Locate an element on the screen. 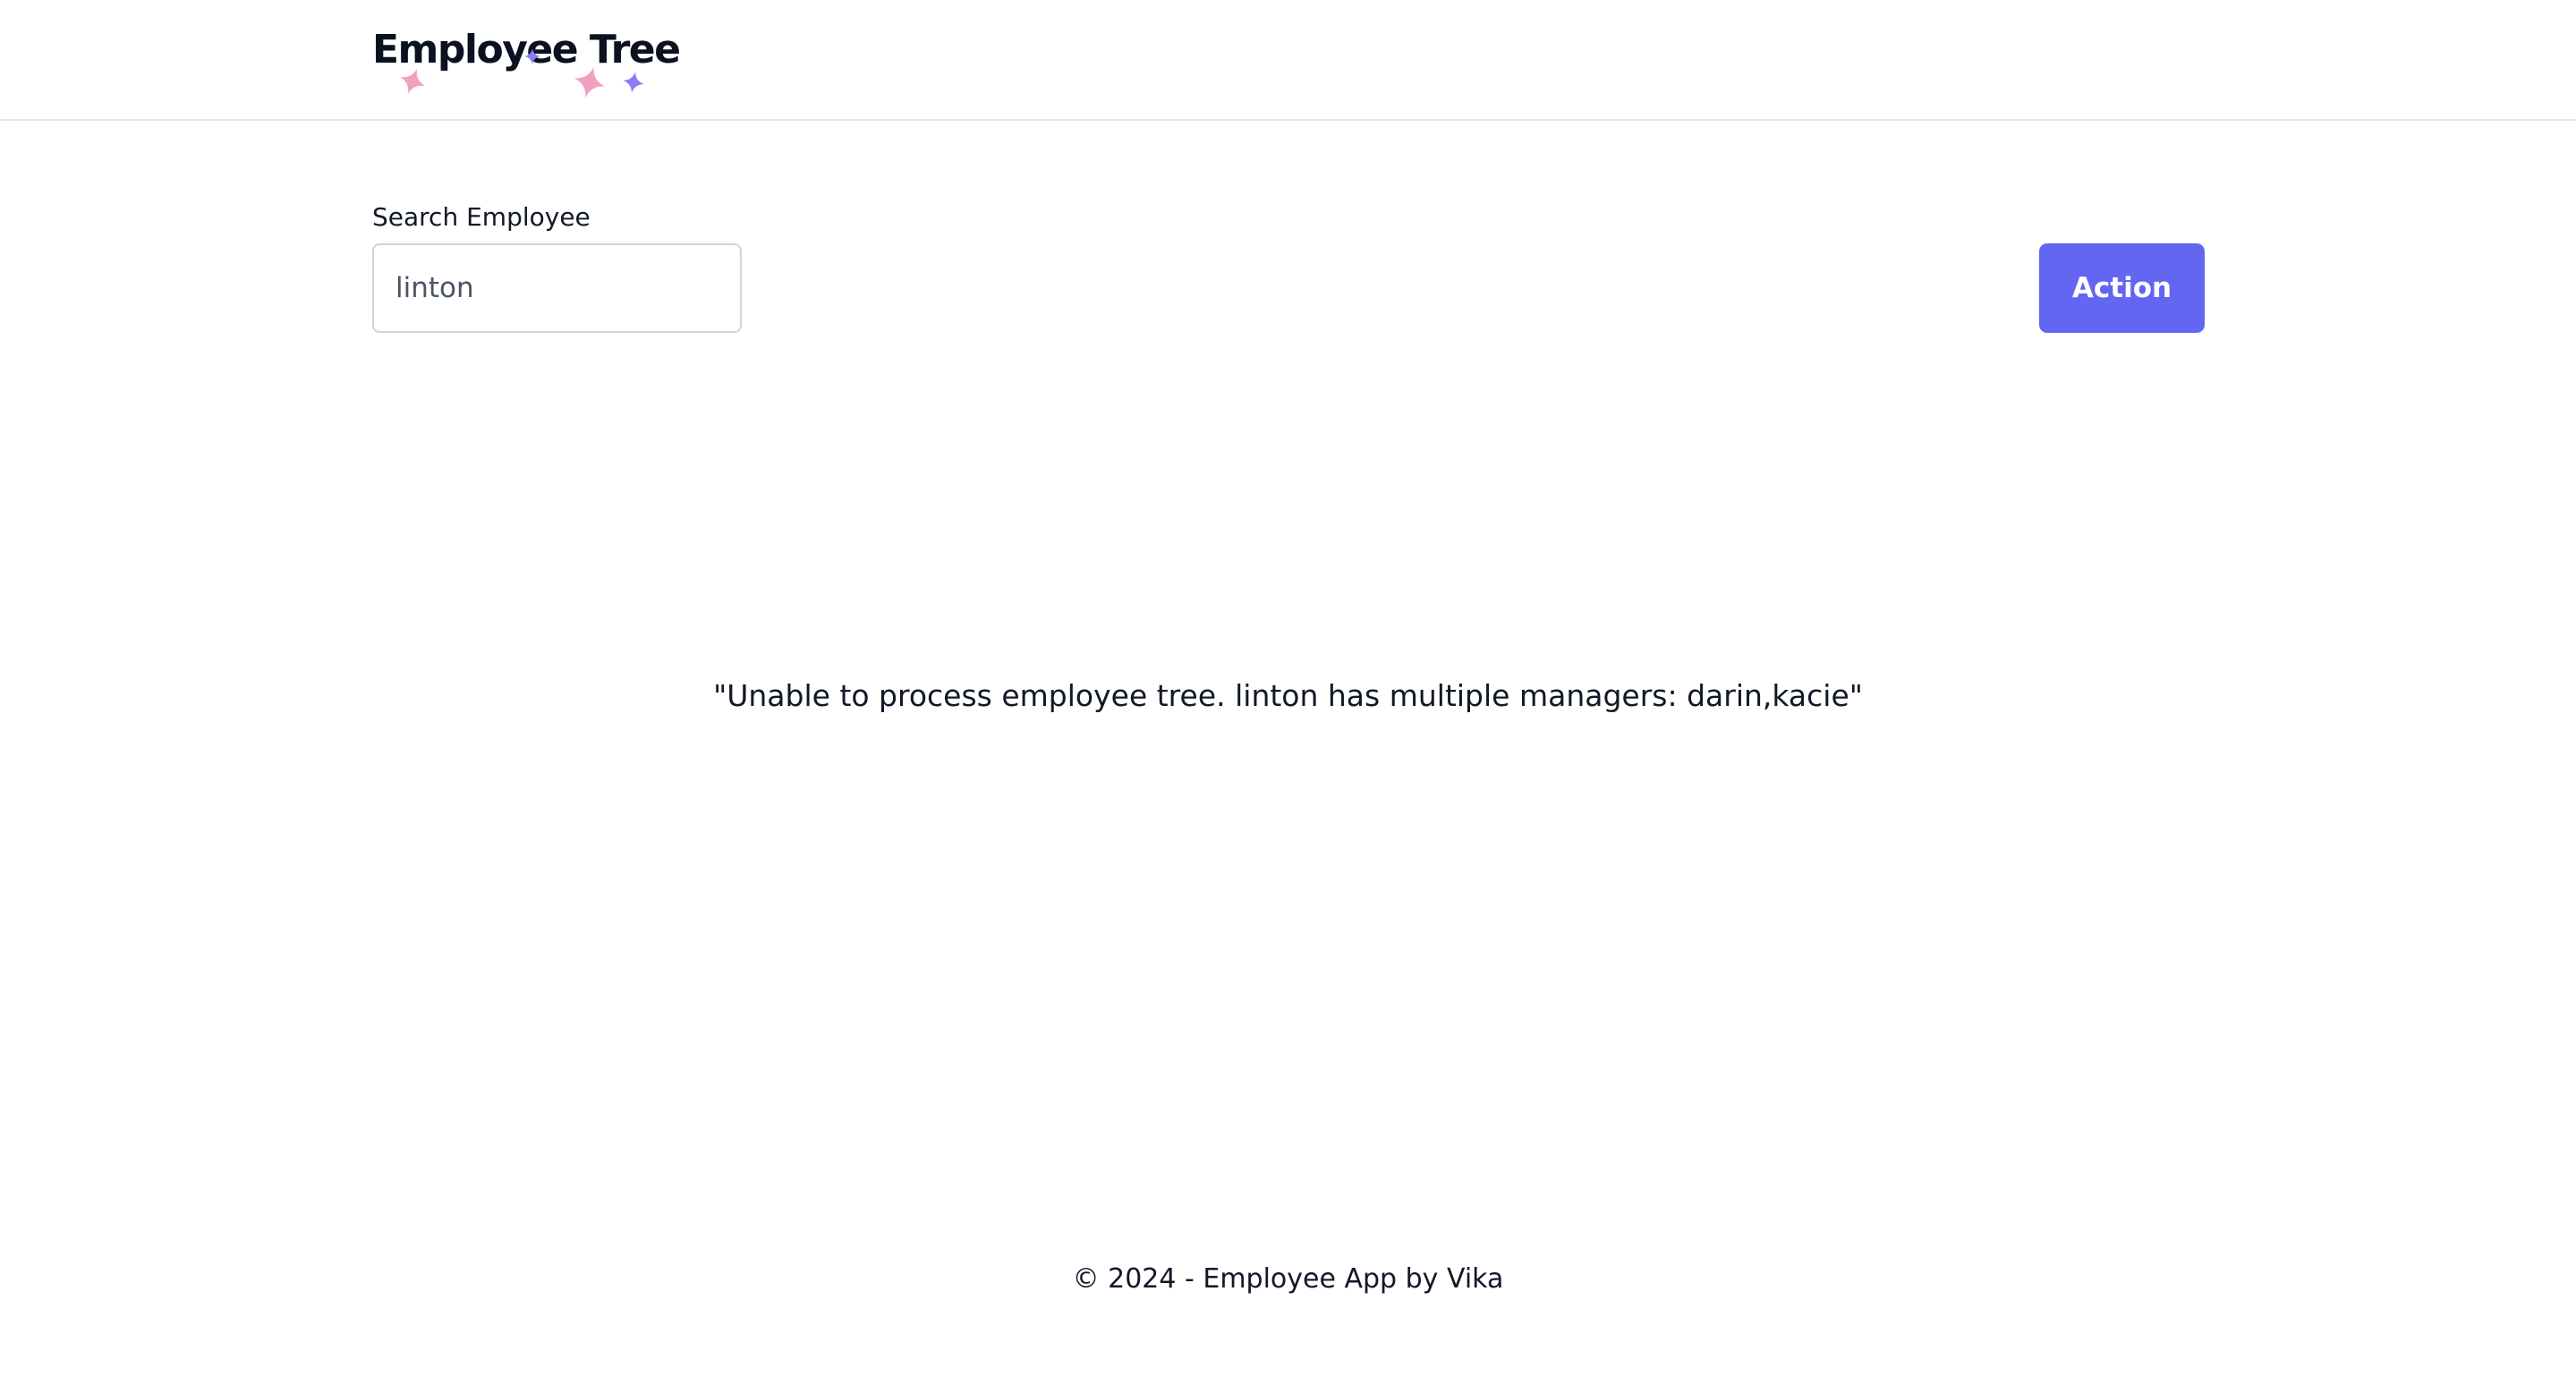  app-logo: Employee Tree is located at coordinates (533, 61).